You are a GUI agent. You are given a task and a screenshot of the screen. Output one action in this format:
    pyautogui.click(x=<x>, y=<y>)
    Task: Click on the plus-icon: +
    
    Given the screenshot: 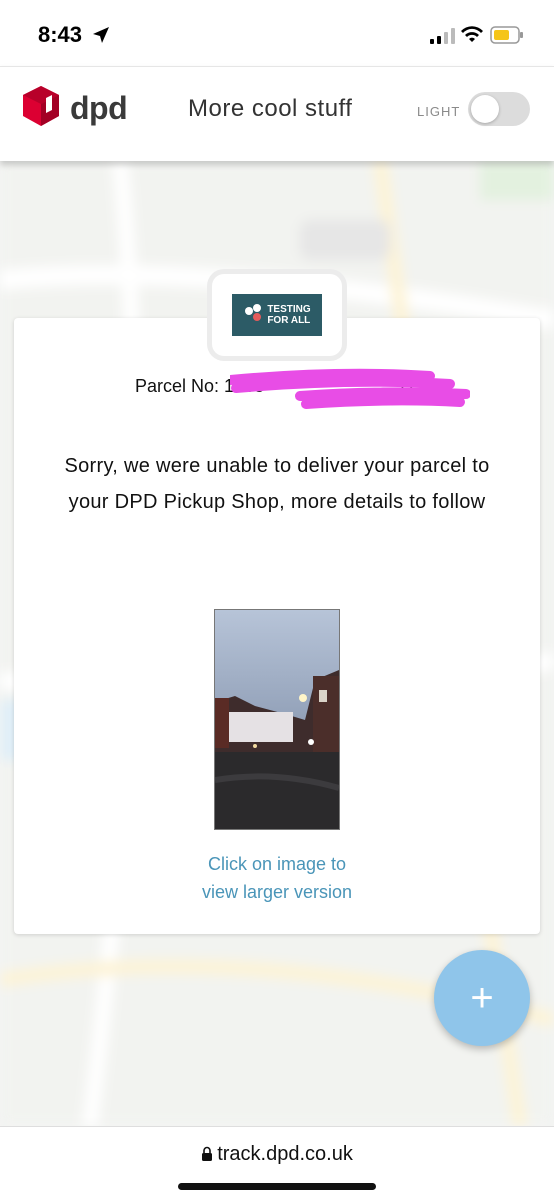 What is the action you would take?
    pyautogui.click(x=482, y=998)
    